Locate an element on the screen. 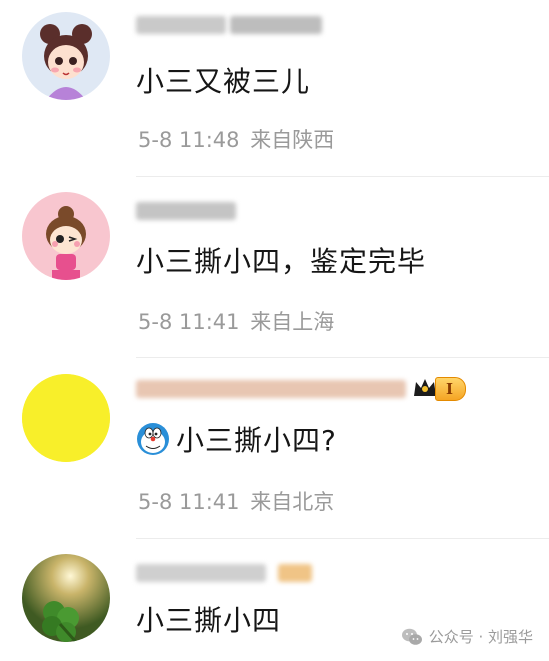  clover-photo-avatar-icon is located at coordinates (66, 598).